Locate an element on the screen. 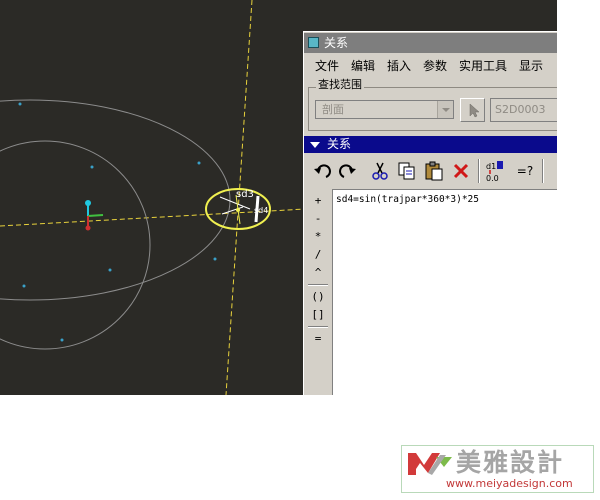  select-arrow-icon is located at coordinates (474, 110).